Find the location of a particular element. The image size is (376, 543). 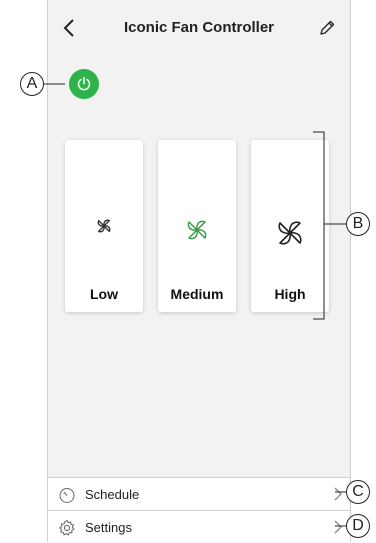

callout-b: B is located at coordinates (358, 224).